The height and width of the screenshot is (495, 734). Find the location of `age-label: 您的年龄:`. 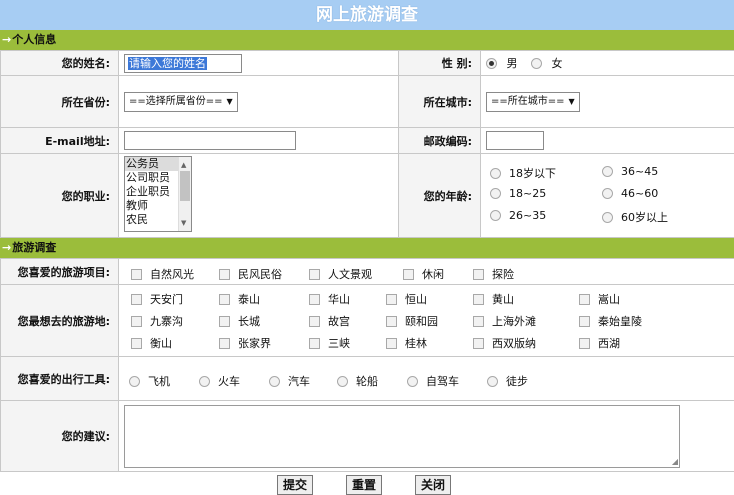

age-label: 您的年龄: is located at coordinates (439, 195).